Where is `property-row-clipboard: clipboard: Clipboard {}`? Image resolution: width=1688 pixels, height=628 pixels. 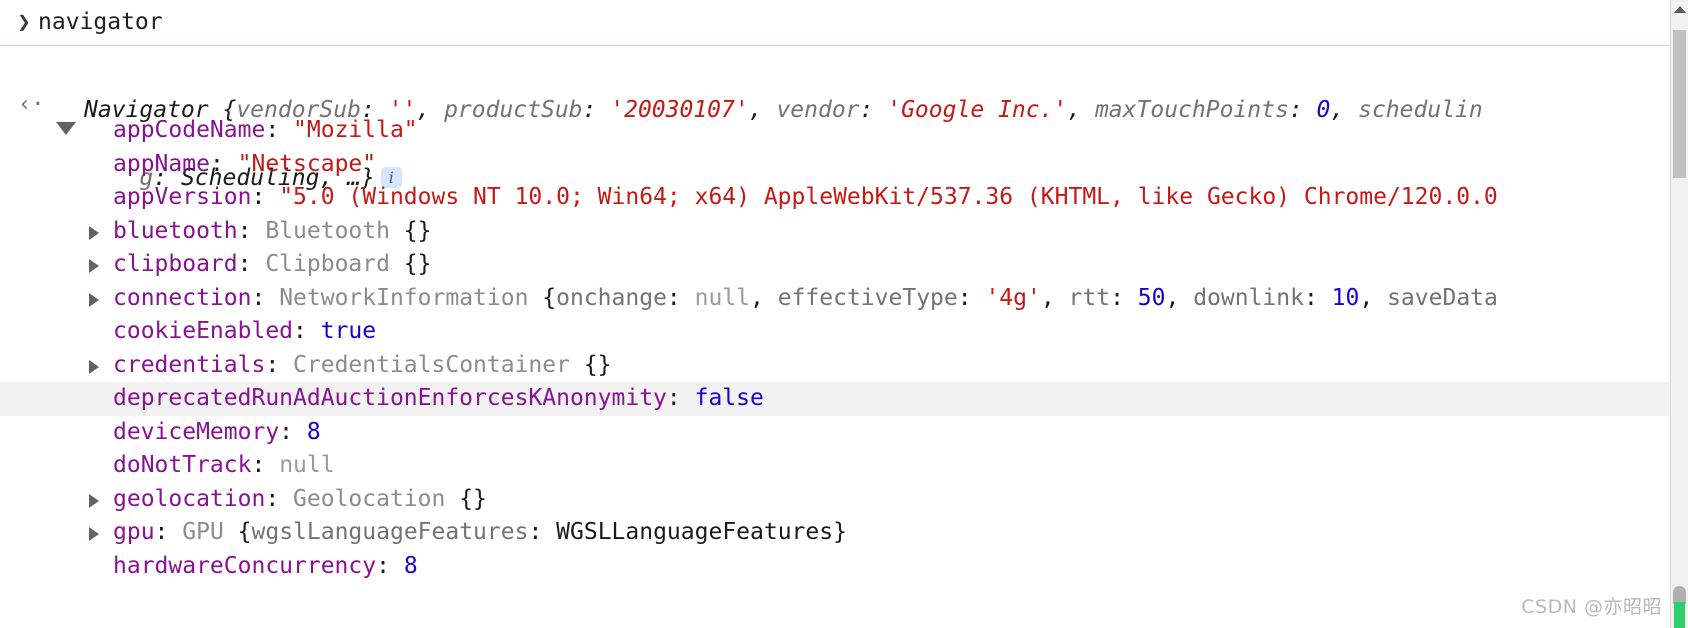
property-row-clipboard: clipboard: Clipboard {} is located at coordinates (844, 265).